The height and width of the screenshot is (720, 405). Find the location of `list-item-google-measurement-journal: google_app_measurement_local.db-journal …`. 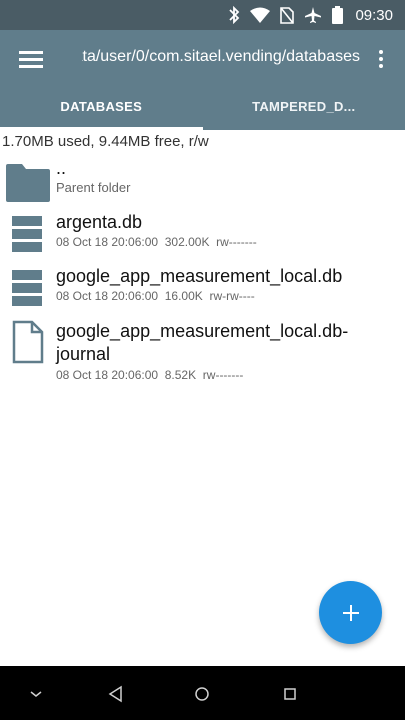

list-item-google-measurement-journal: google_app_measurement_local.db-journal … is located at coordinates (202, 352).